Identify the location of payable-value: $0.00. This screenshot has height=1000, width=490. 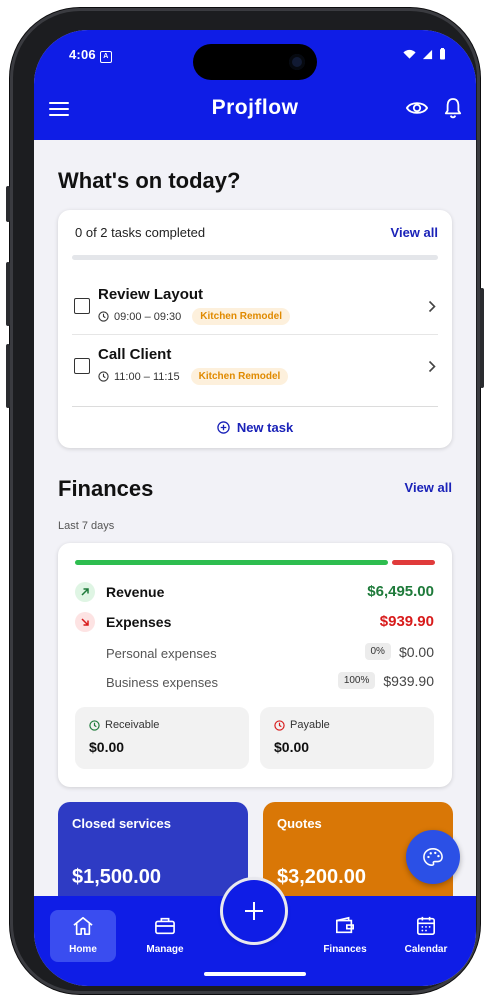
(292, 747).